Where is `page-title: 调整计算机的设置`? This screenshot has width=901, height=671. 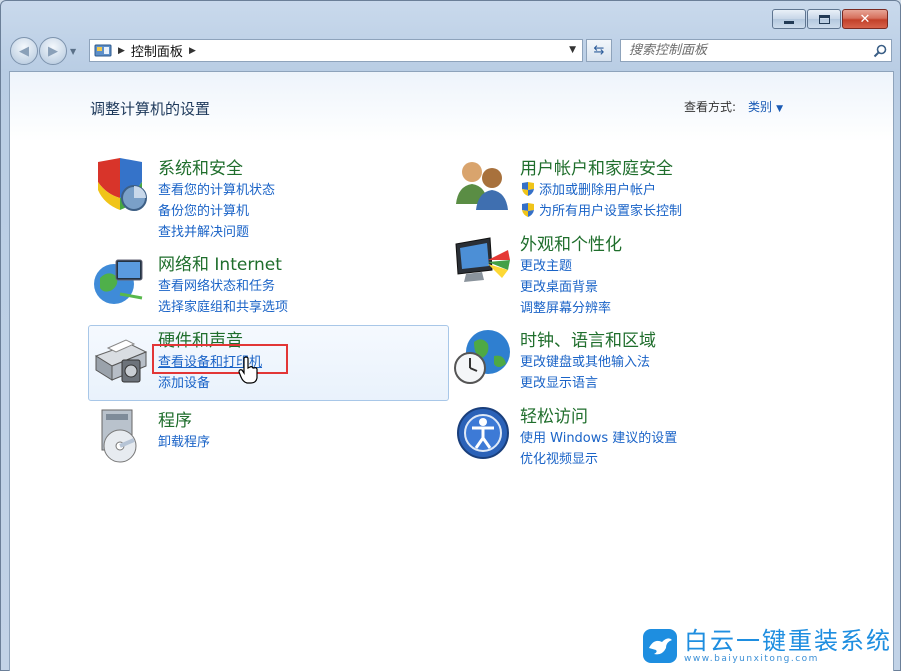 page-title: 调整计算机的设置 is located at coordinates (150, 109).